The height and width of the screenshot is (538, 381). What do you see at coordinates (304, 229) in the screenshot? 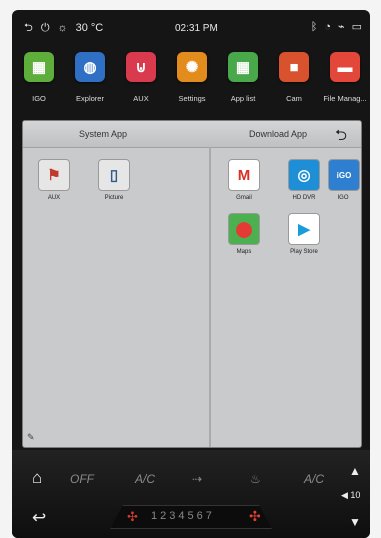
I see `play-store-icon: ▶` at bounding box center [304, 229].